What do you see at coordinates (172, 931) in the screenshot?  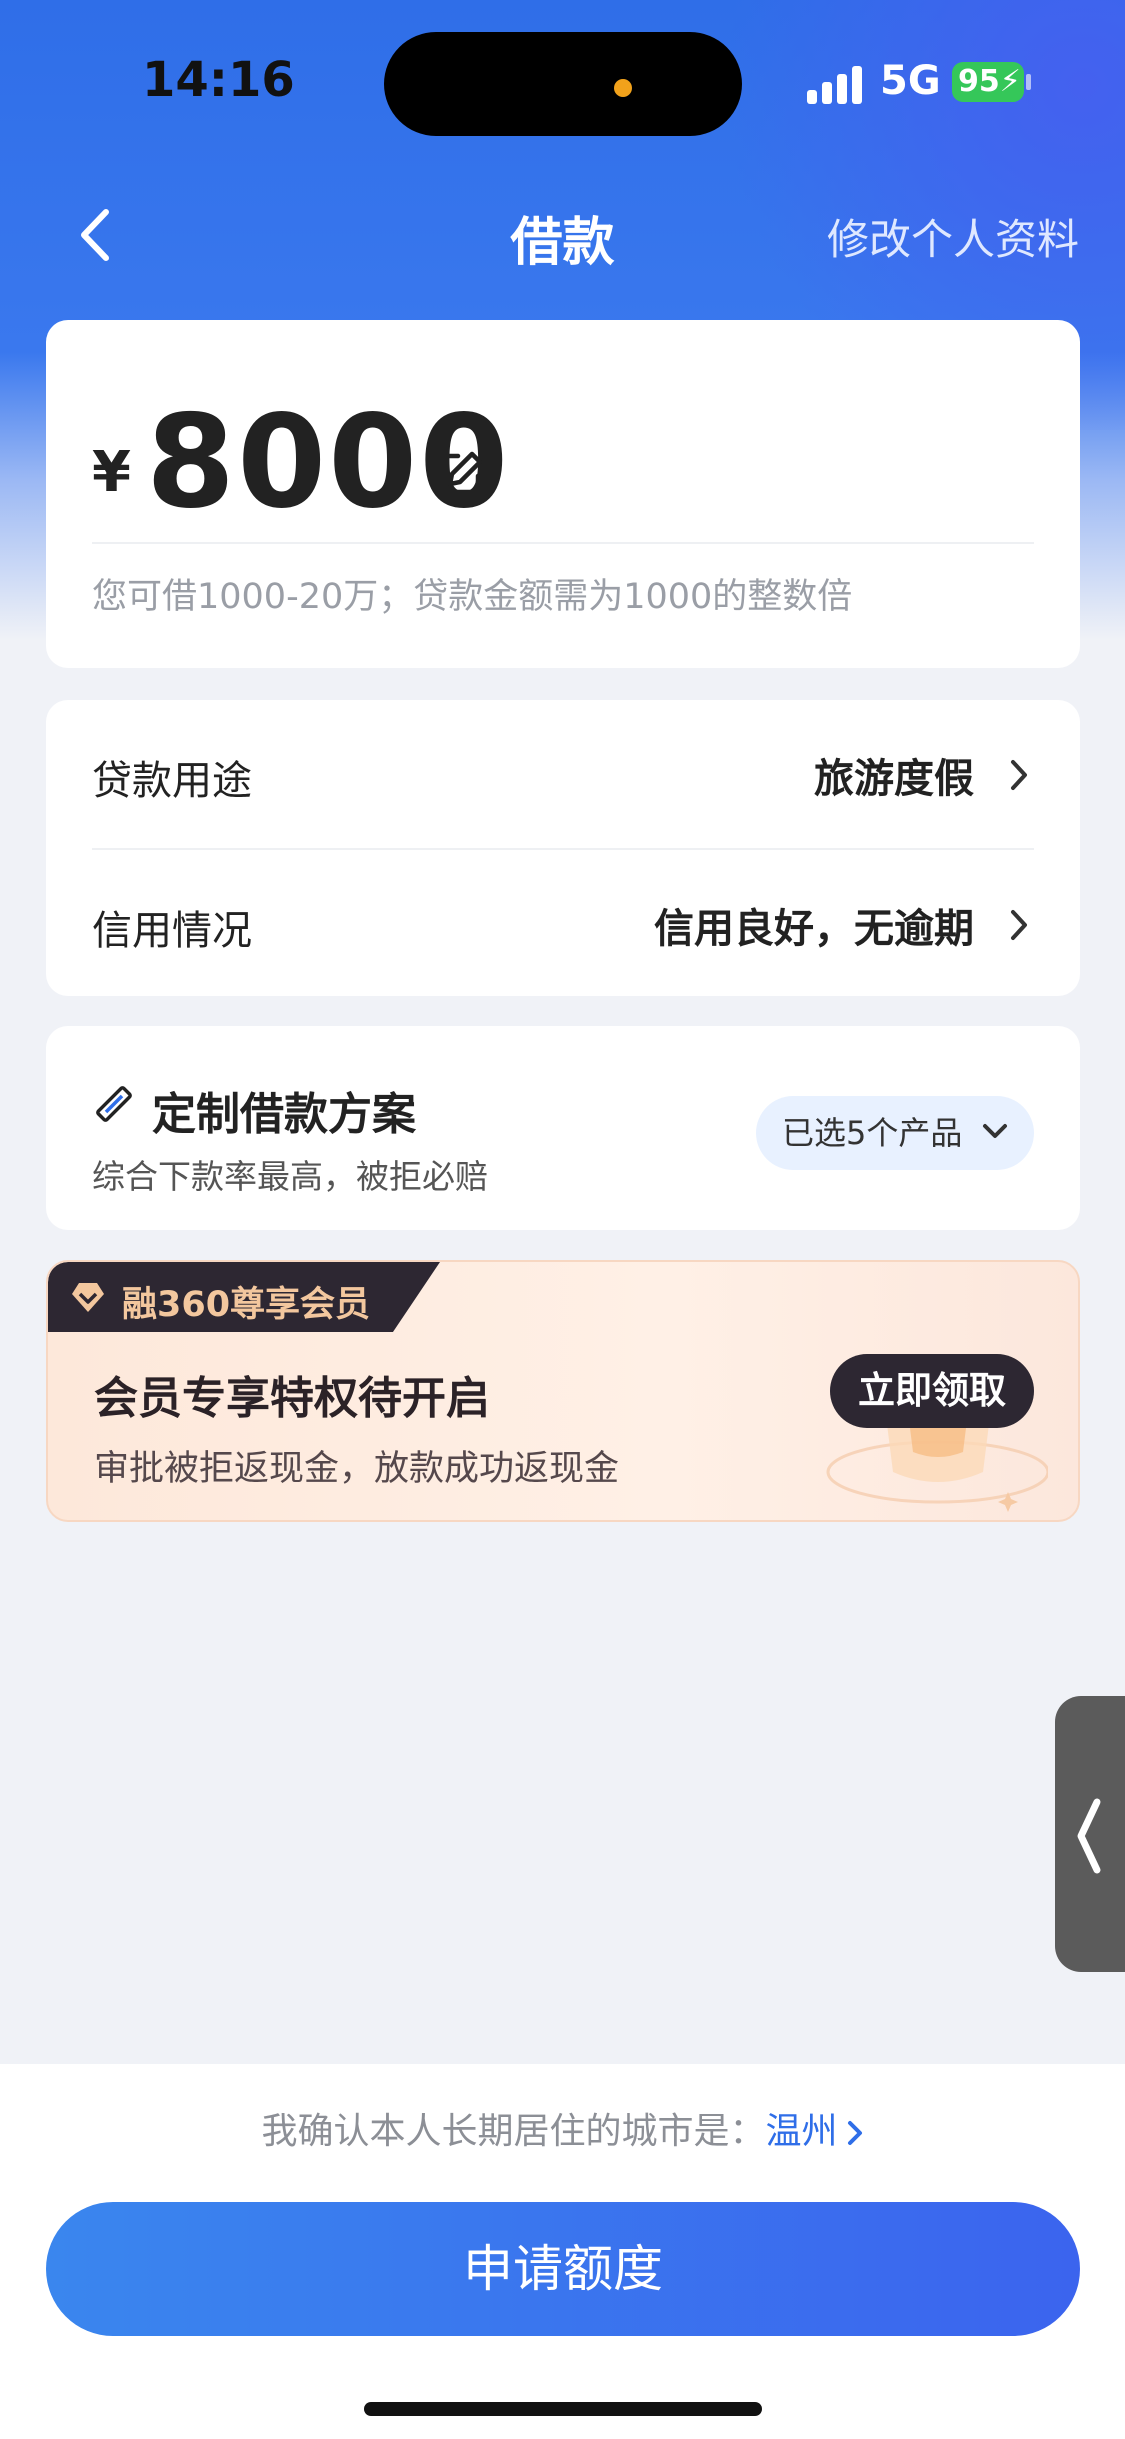 I see `credit-status-label: 信用情况` at bounding box center [172, 931].